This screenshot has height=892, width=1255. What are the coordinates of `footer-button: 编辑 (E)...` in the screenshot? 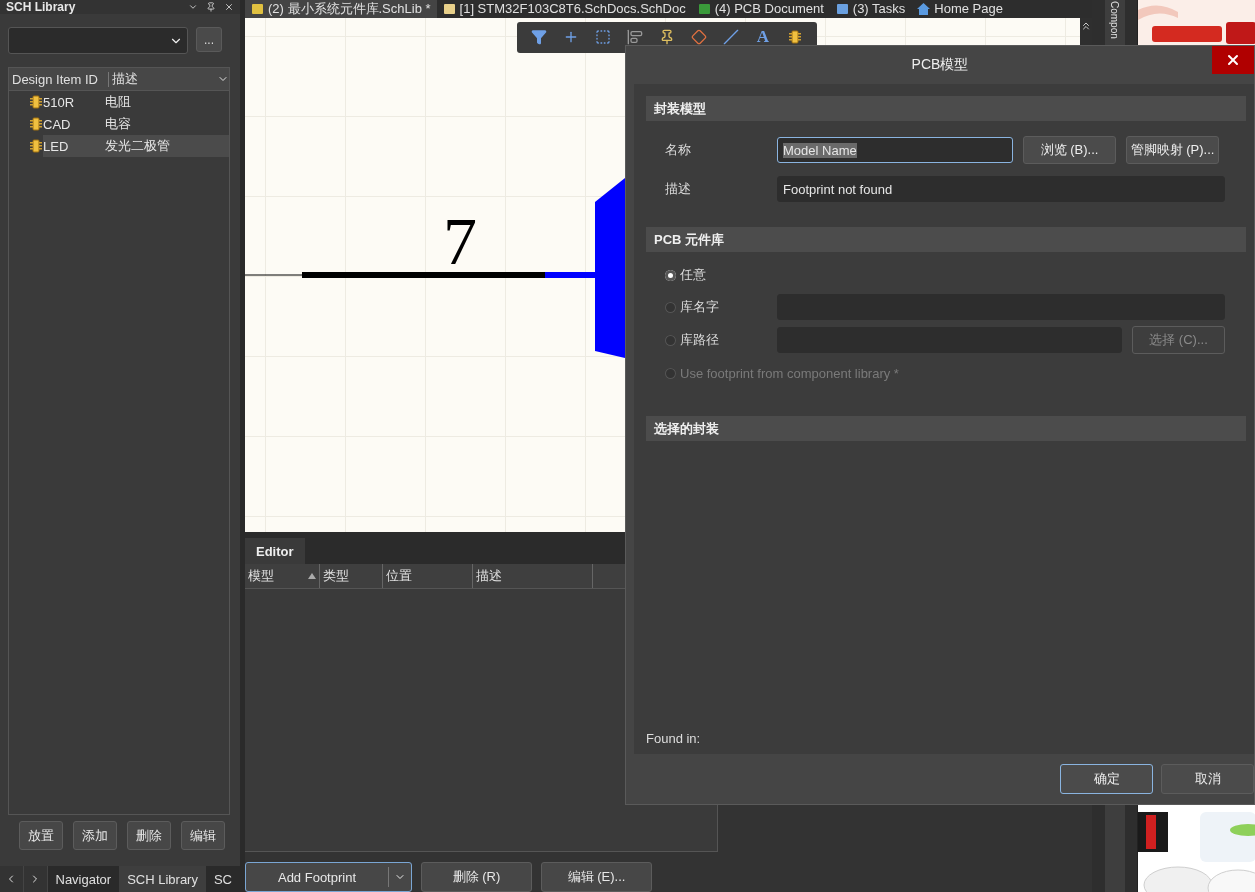 It's located at (596, 877).